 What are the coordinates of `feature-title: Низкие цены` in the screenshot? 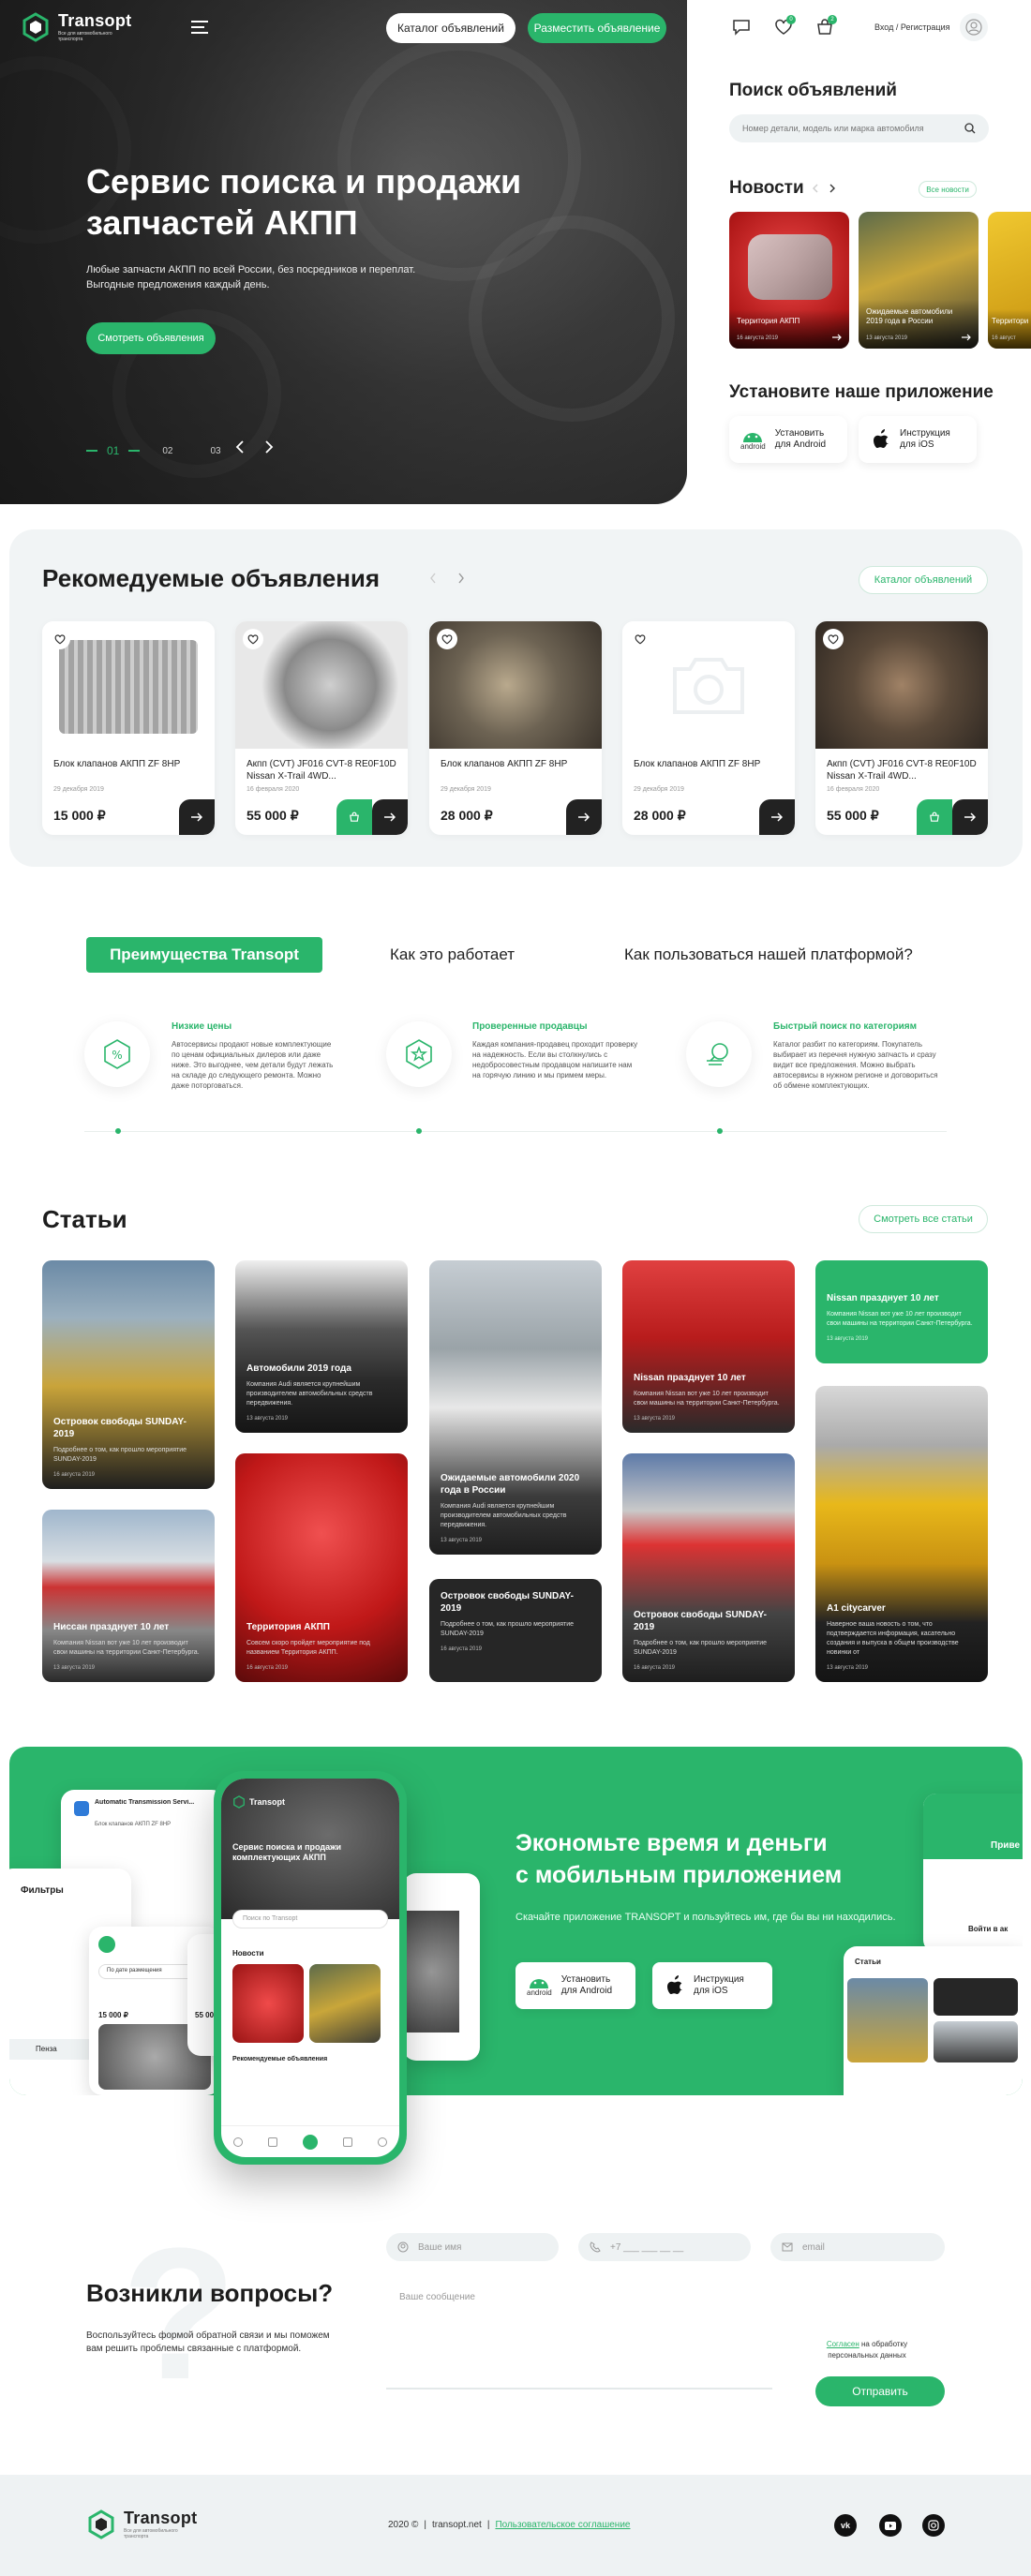 It's located at (202, 1026).